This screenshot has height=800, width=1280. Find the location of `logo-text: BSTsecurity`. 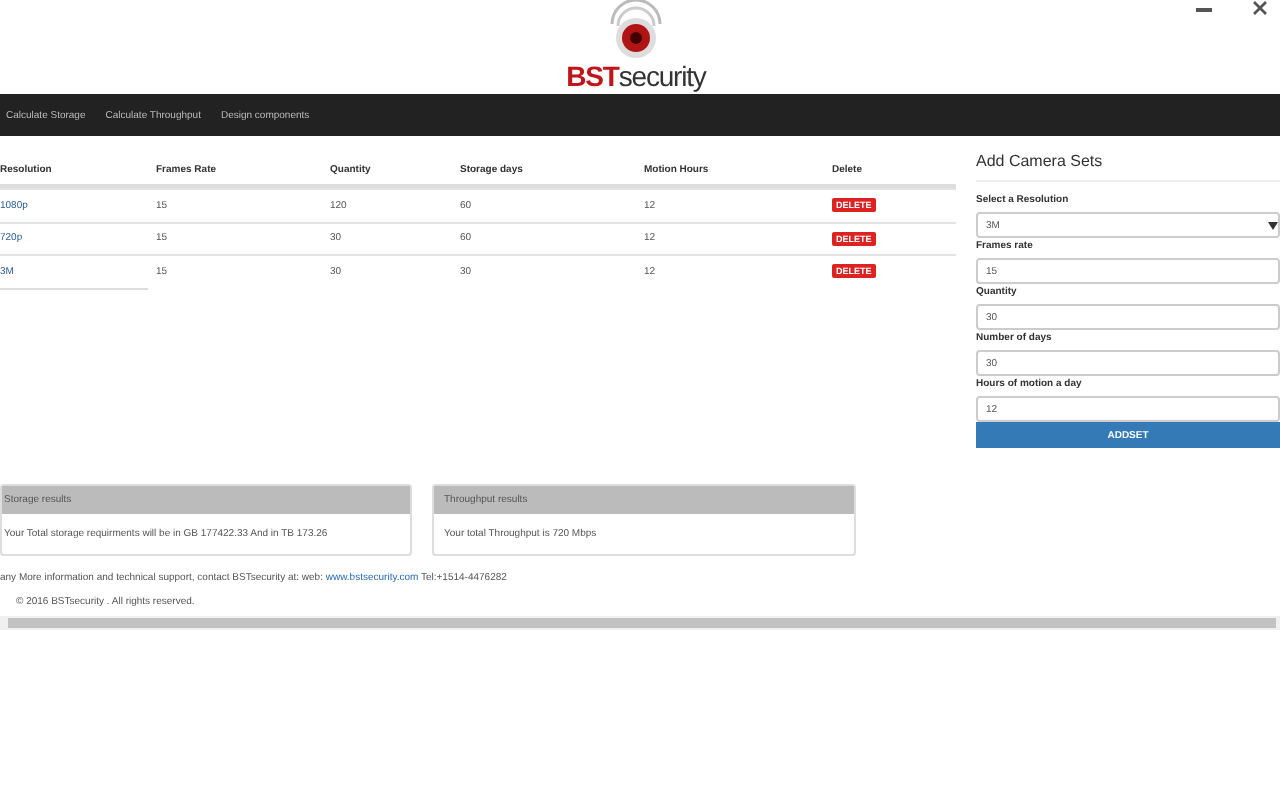

logo-text: BSTsecurity is located at coordinates (636, 76).